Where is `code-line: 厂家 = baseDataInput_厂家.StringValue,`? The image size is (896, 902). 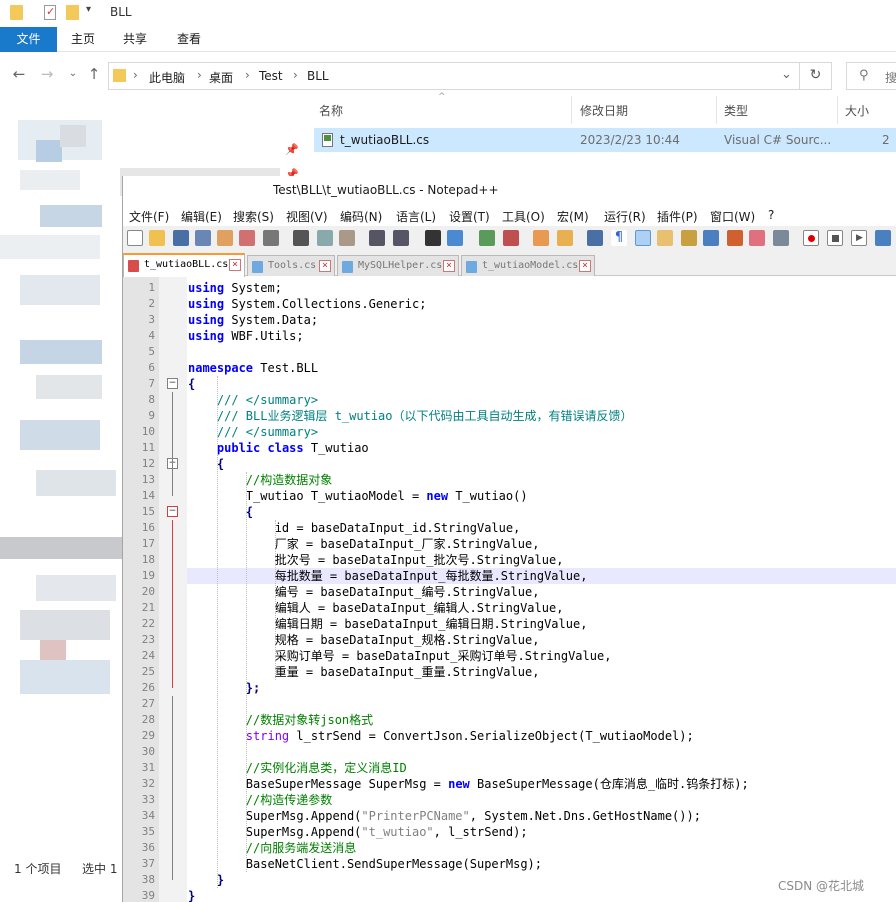
code-line: 厂家 = baseDataInput_厂家.StringValue, is located at coordinates (364, 544).